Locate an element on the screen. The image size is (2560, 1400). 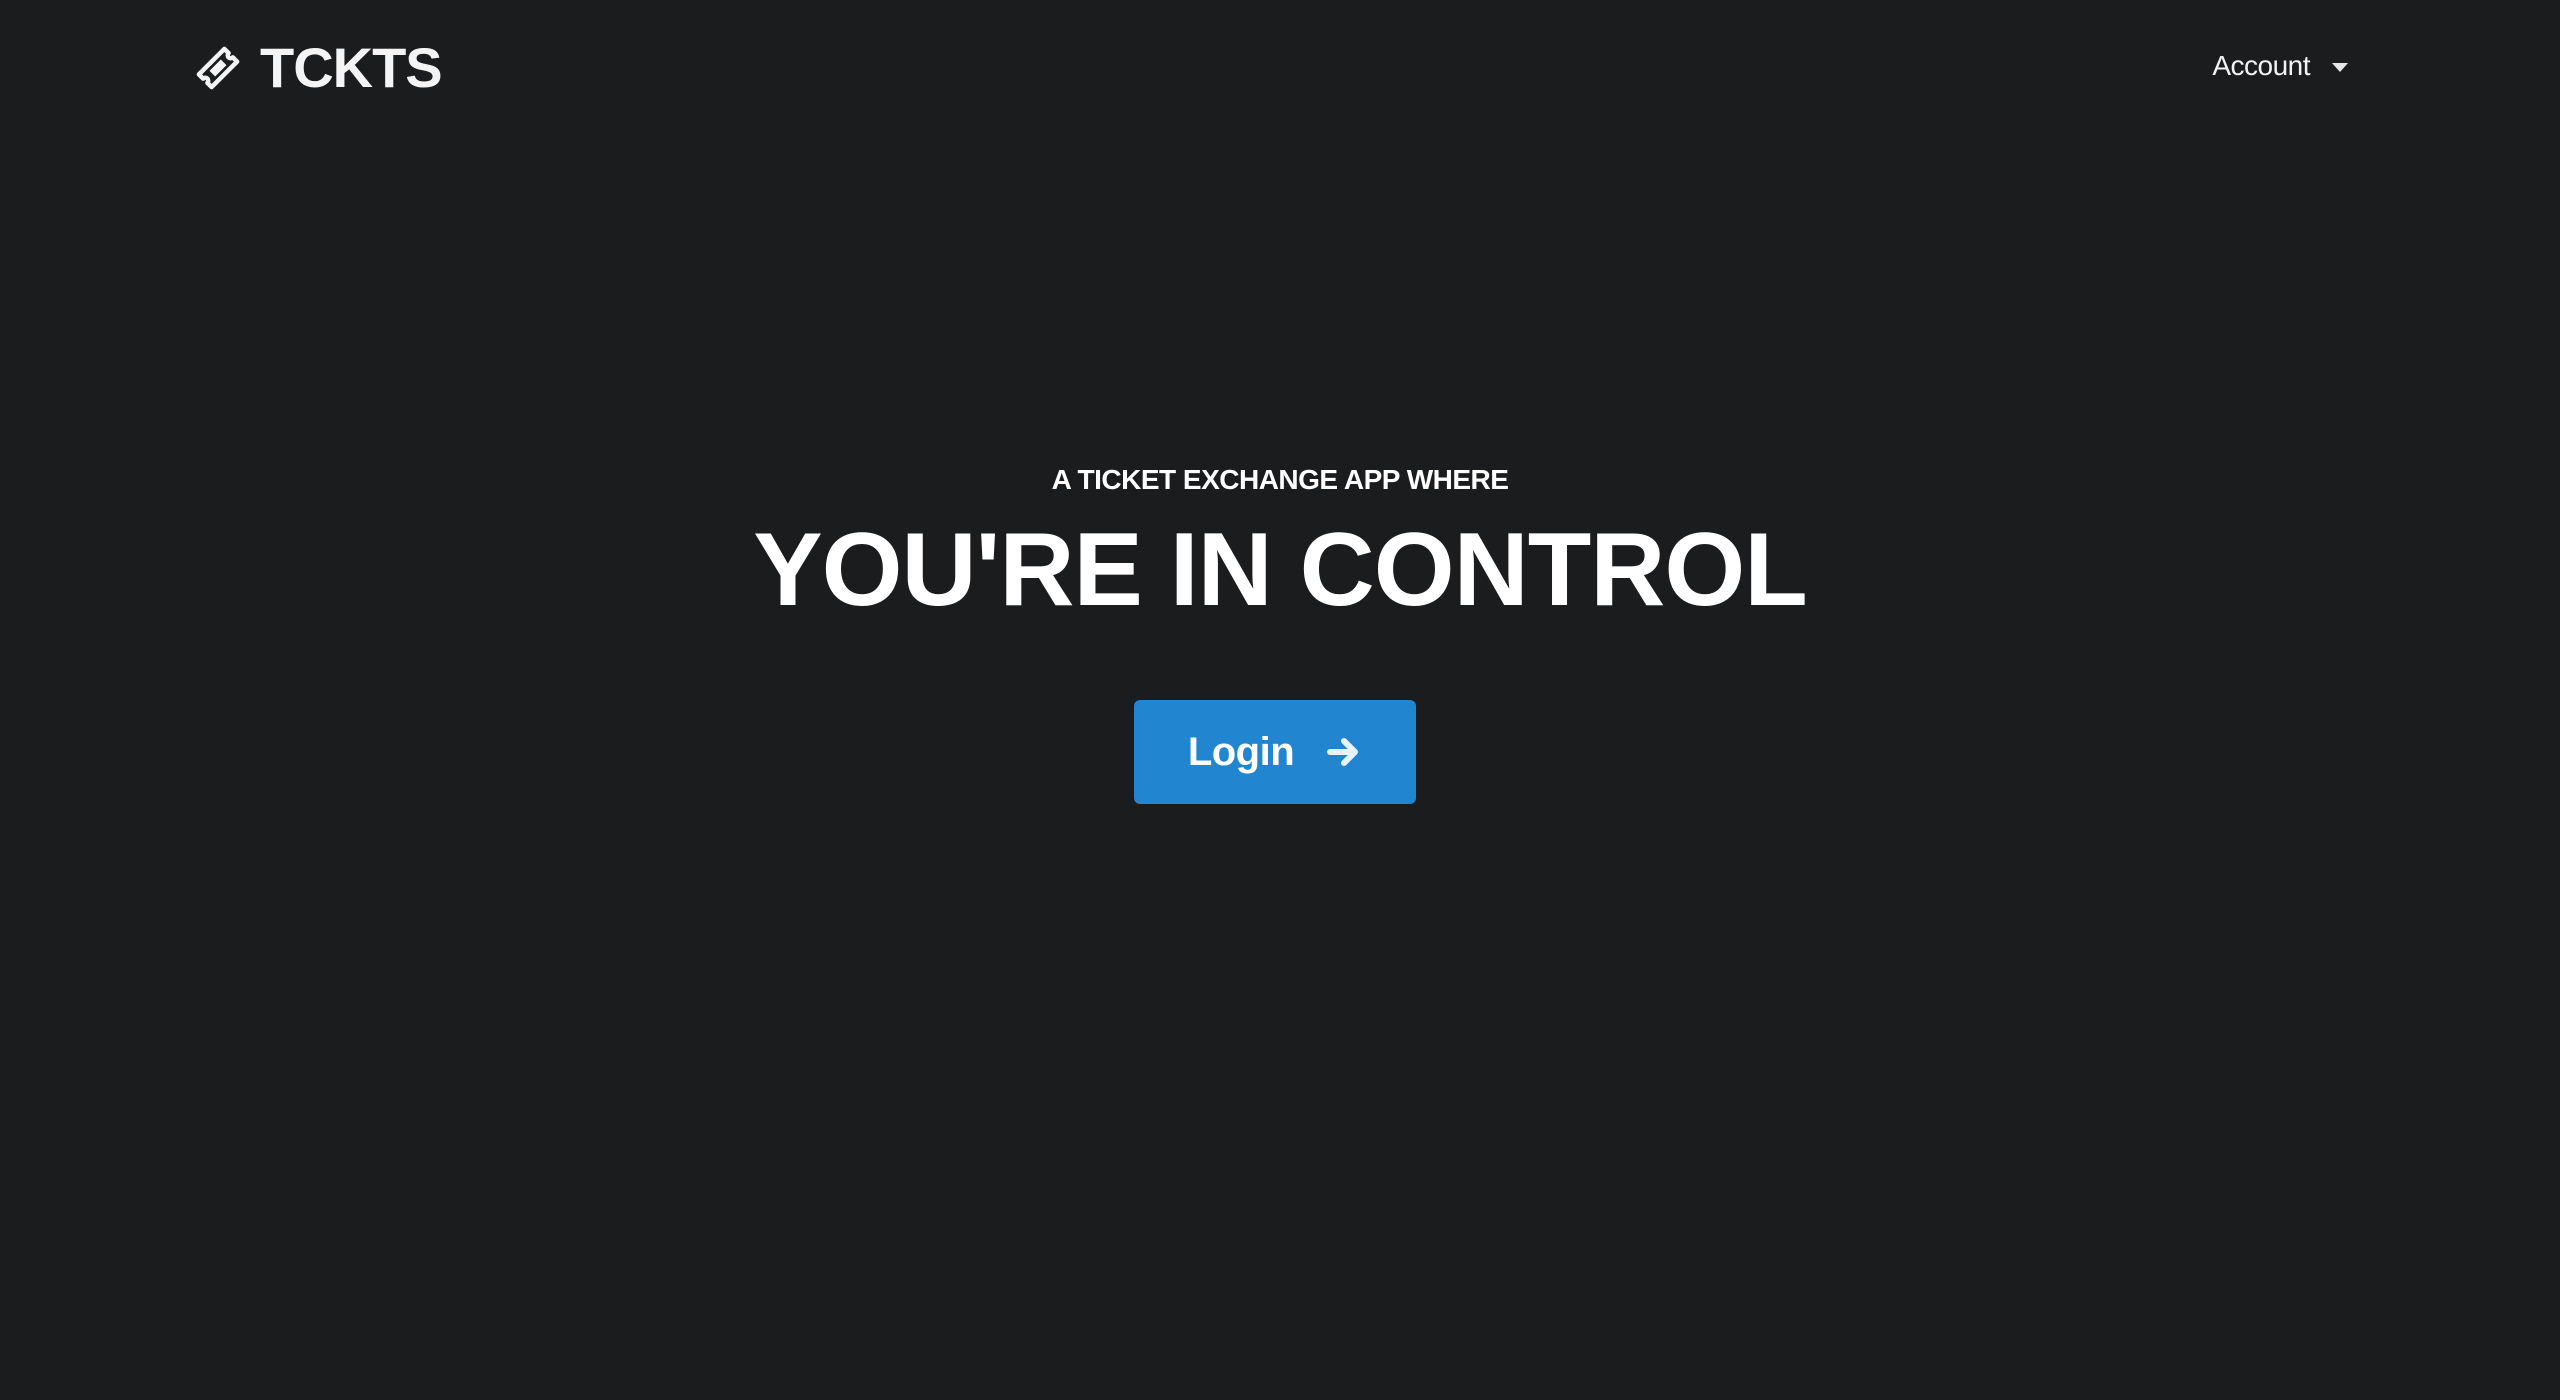
caret-down-icon is located at coordinates (2340, 67).